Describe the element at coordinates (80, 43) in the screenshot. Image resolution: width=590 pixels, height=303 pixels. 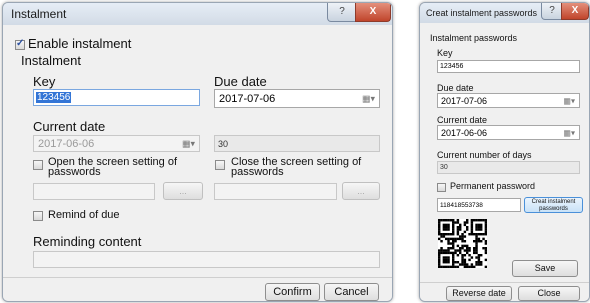
I see `enable-instalment-label: Enable instalment` at that location.